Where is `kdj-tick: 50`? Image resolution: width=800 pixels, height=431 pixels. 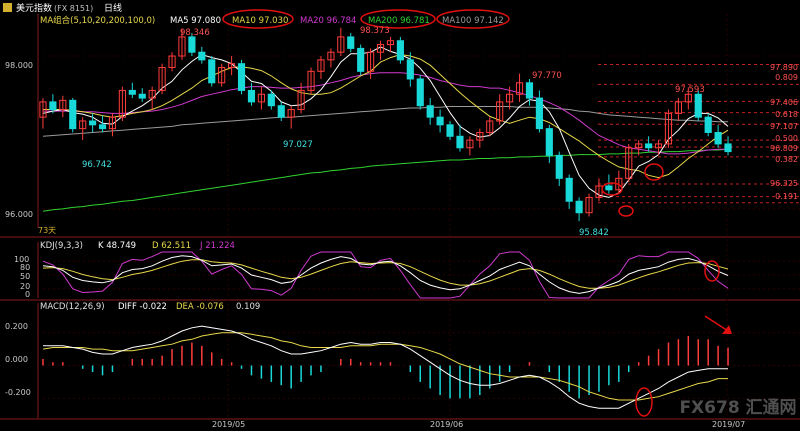
kdj-tick: 50 is located at coordinates (25, 276).